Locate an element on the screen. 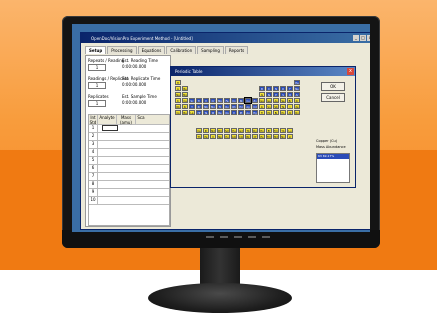 This screenshot has width=437, height=335. element-tb: Tb is located at coordinates (248, 130).